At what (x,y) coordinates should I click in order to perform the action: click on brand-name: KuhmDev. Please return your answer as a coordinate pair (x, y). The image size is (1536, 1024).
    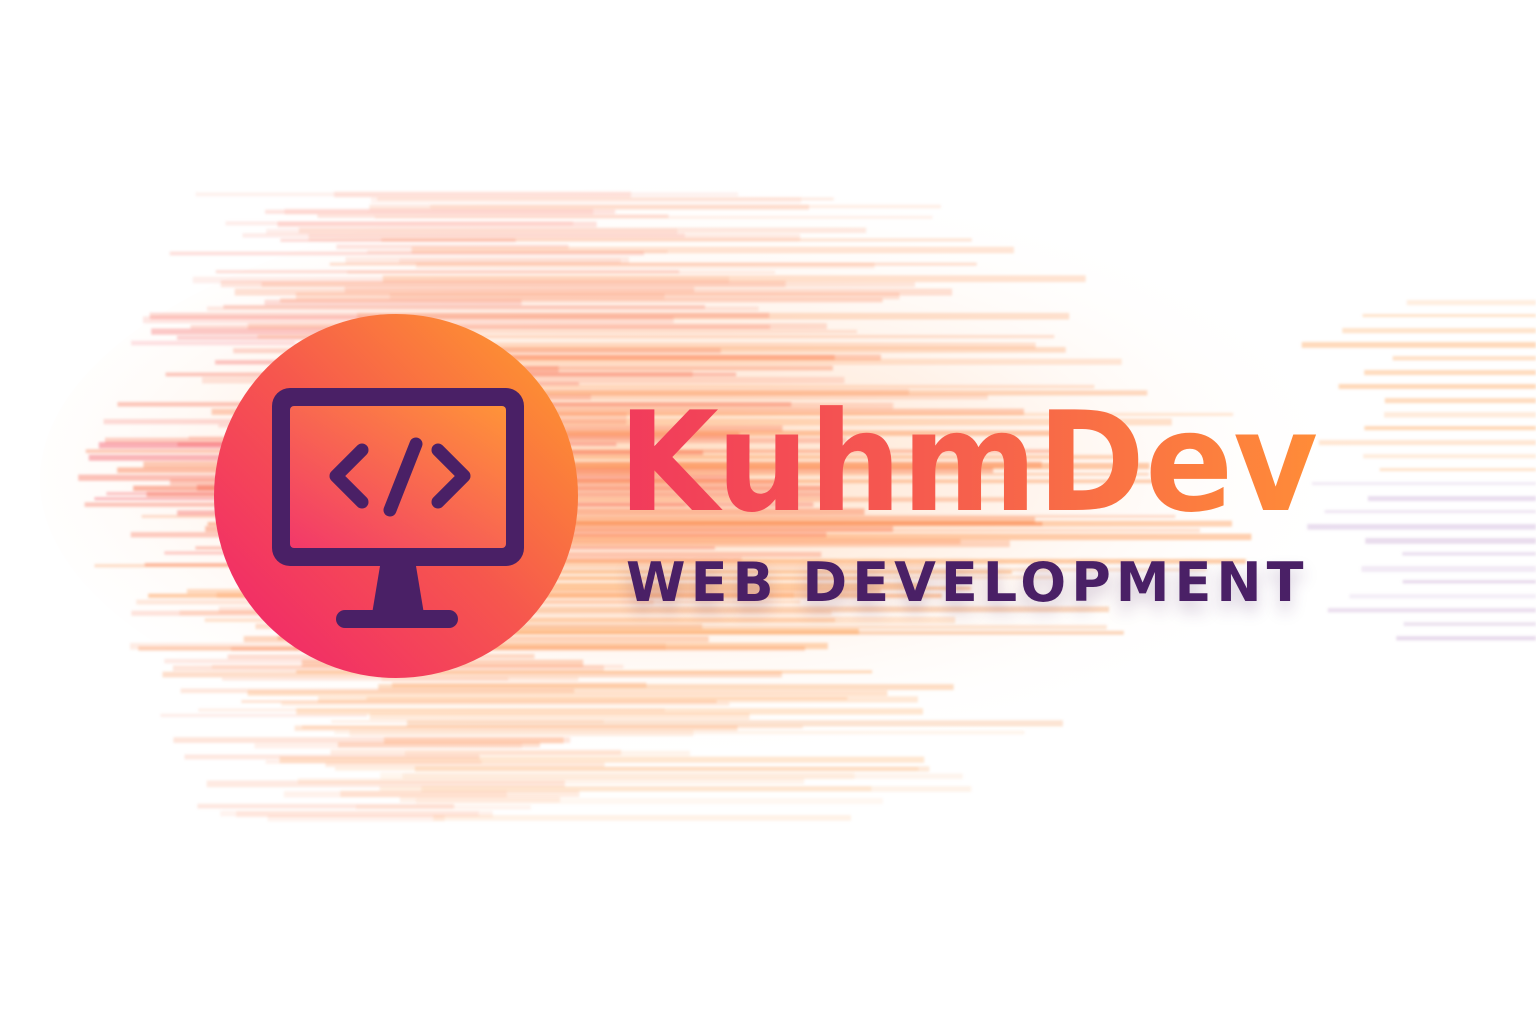
    Looking at the image, I should click on (968, 458).